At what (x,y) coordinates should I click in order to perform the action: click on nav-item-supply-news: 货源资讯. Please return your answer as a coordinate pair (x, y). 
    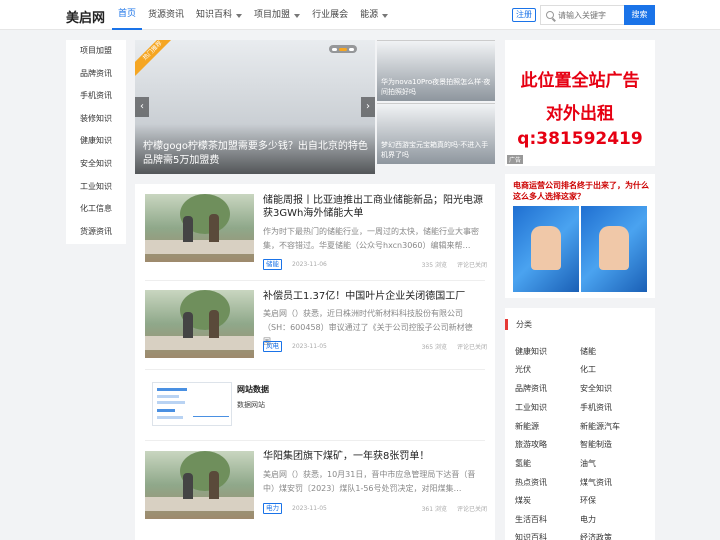
    Looking at the image, I should click on (166, 15).